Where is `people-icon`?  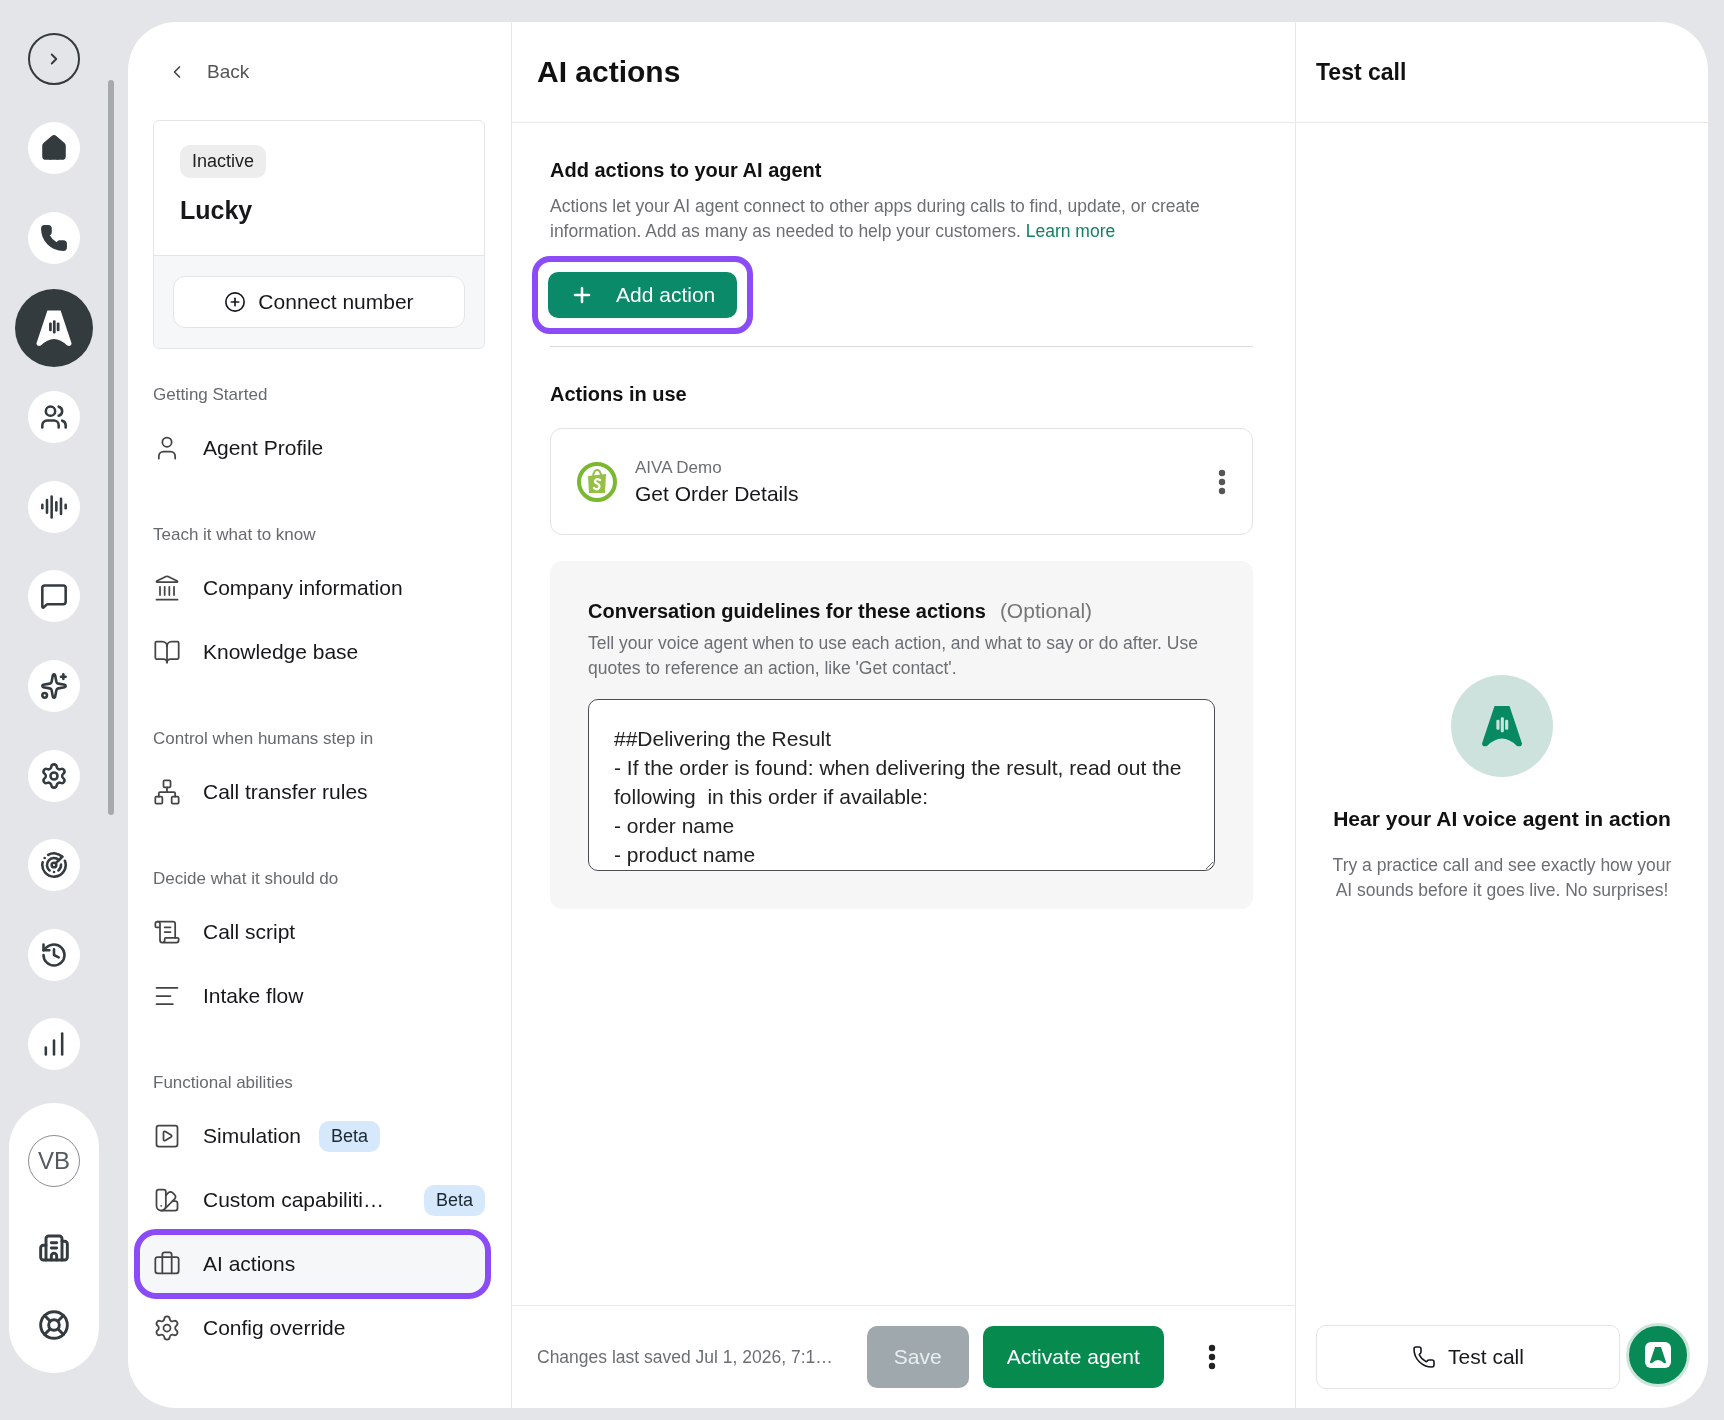
people-icon is located at coordinates (54, 417).